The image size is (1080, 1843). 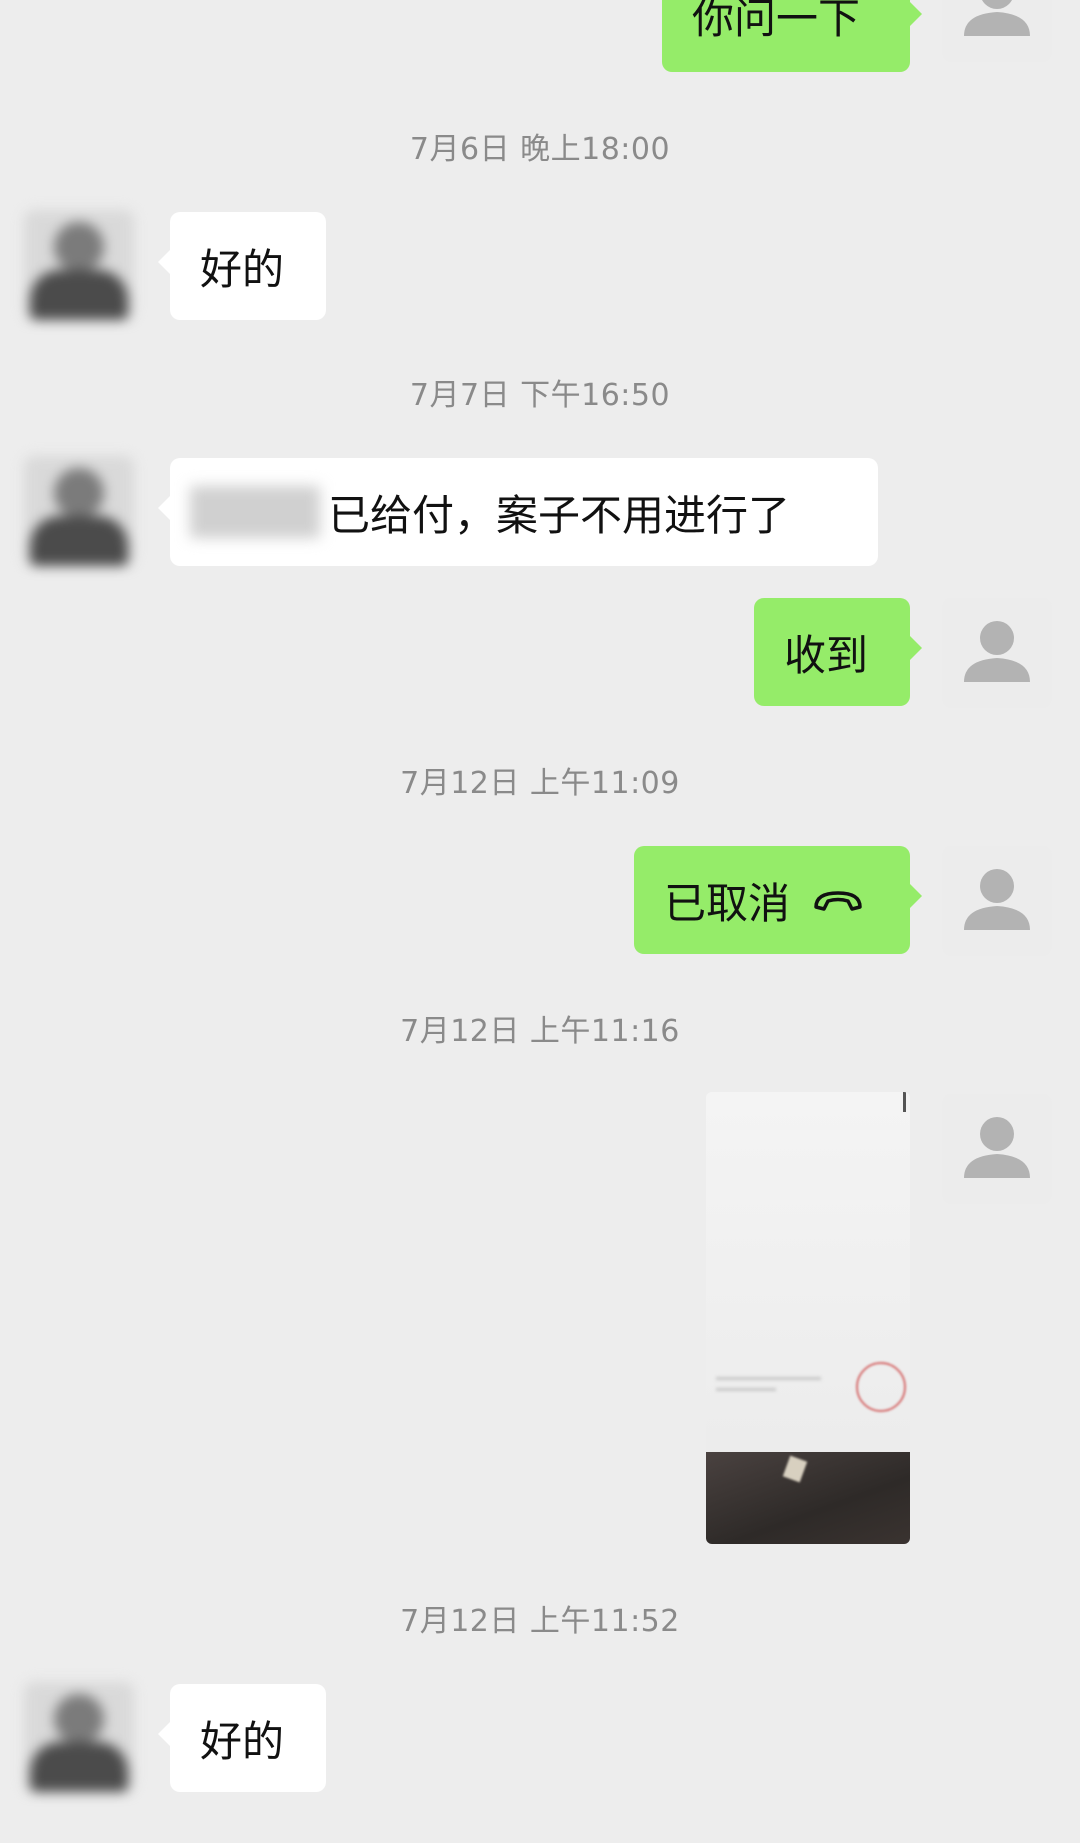 I want to click on outgoing-message-bubble: 收到, so click(x=838, y=652).